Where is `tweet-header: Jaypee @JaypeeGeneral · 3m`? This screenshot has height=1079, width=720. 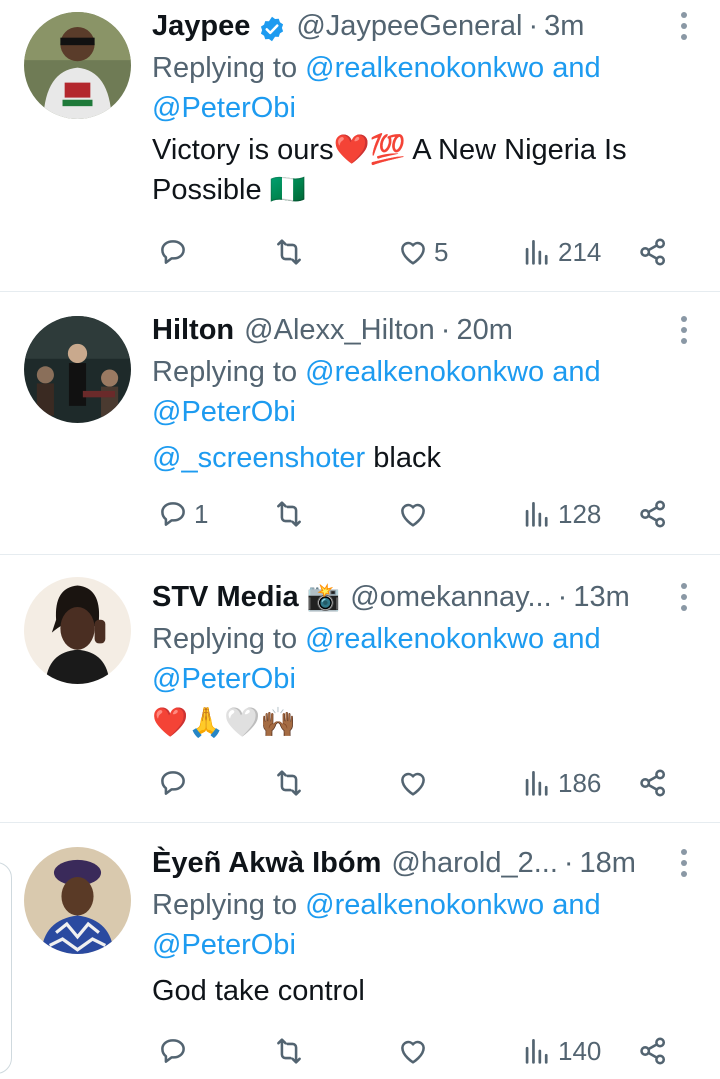
tweet-header: Jaypee @JaypeeGeneral · 3m is located at coordinates (426, 26).